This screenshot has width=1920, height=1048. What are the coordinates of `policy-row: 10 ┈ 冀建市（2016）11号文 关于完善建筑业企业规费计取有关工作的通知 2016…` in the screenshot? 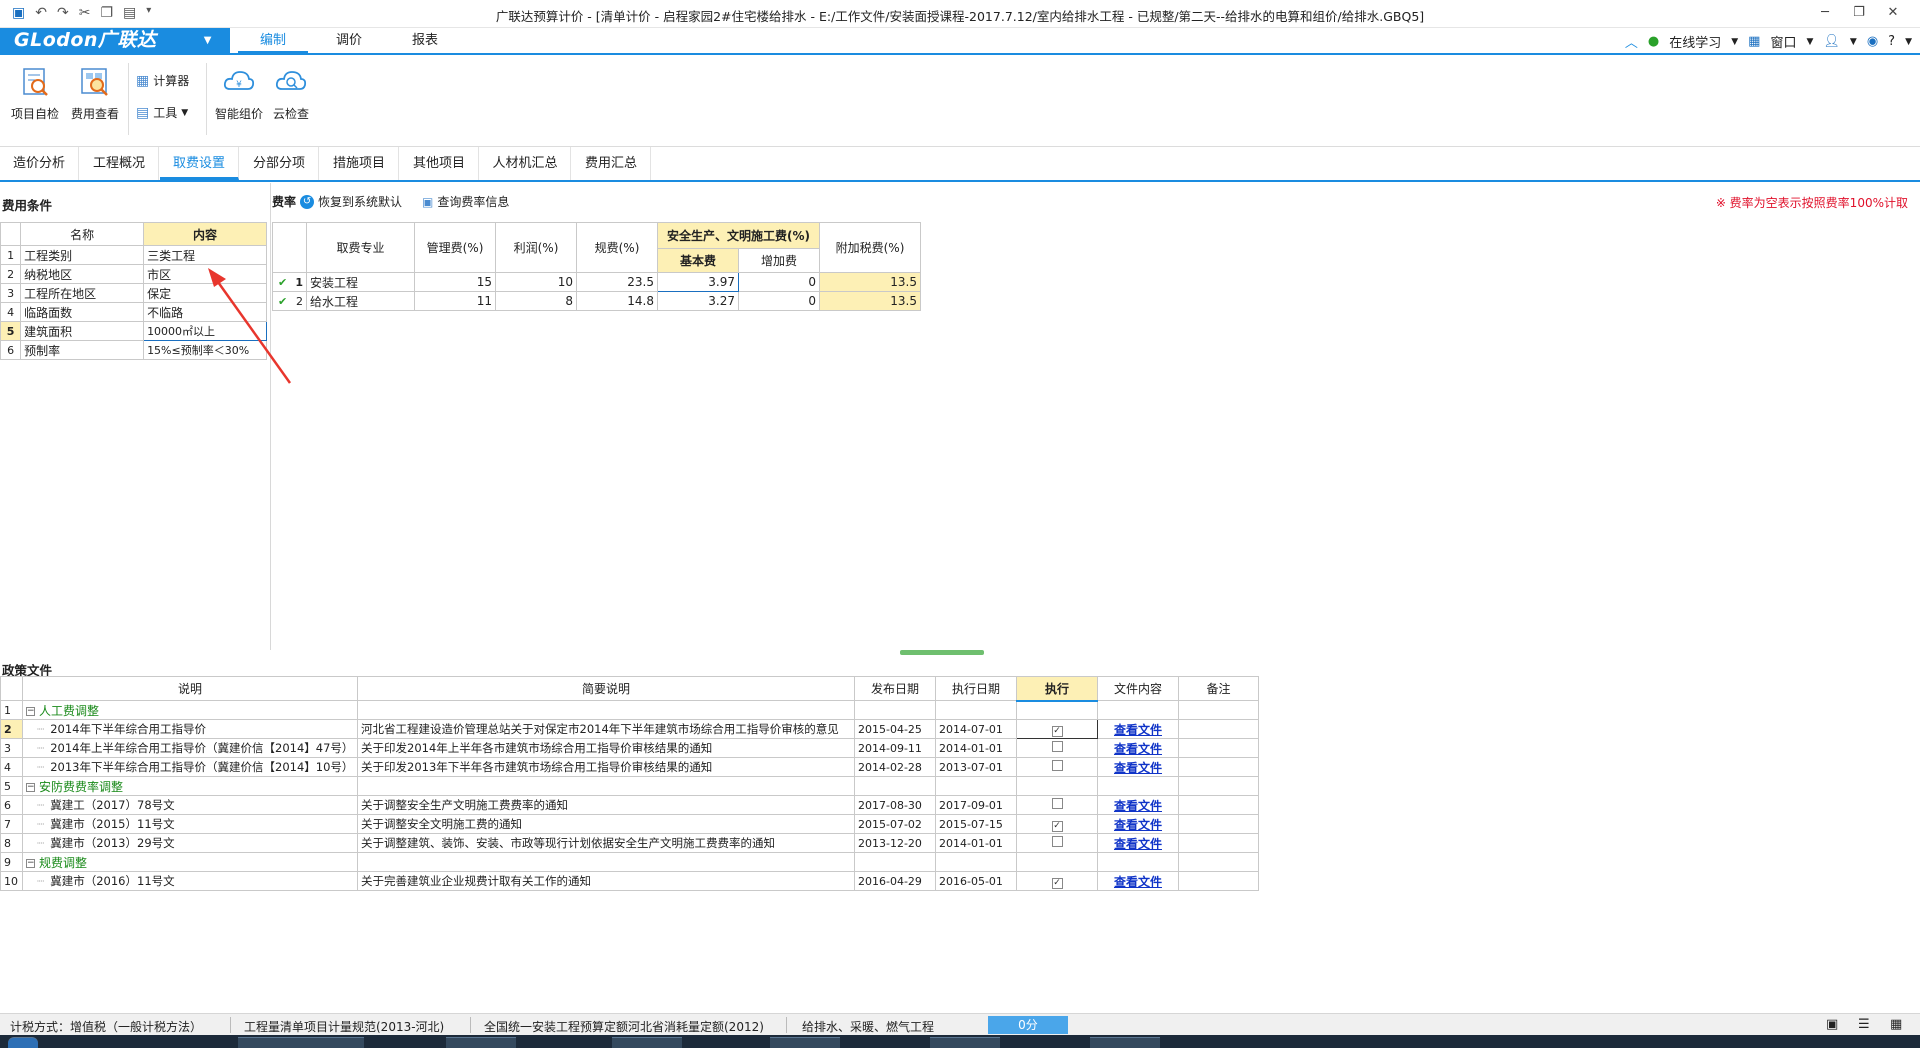 It's located at (629, 881).